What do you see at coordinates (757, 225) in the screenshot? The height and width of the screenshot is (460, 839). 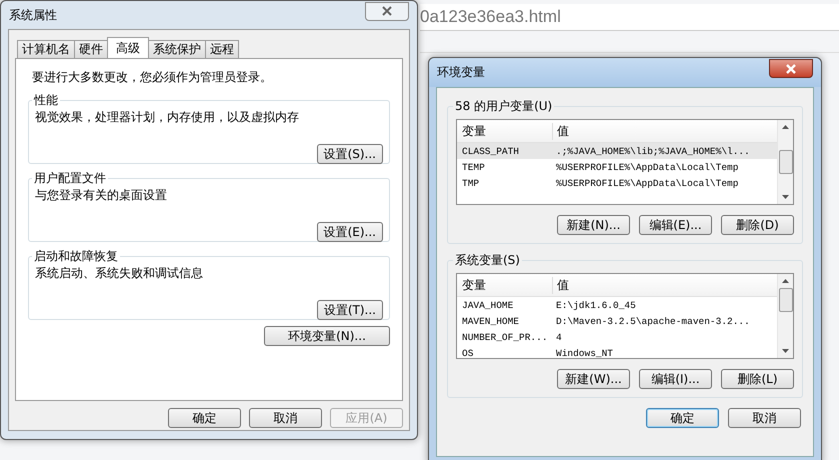 I see `list-action-button: 删除(D)` at bounding box center [757, 225].